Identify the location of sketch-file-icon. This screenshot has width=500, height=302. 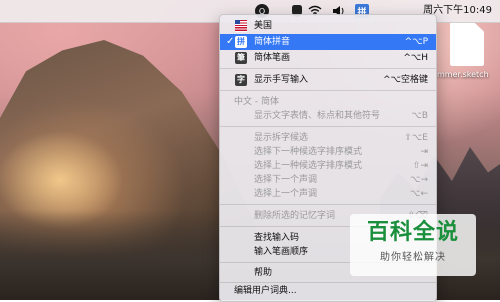
(467, 44).